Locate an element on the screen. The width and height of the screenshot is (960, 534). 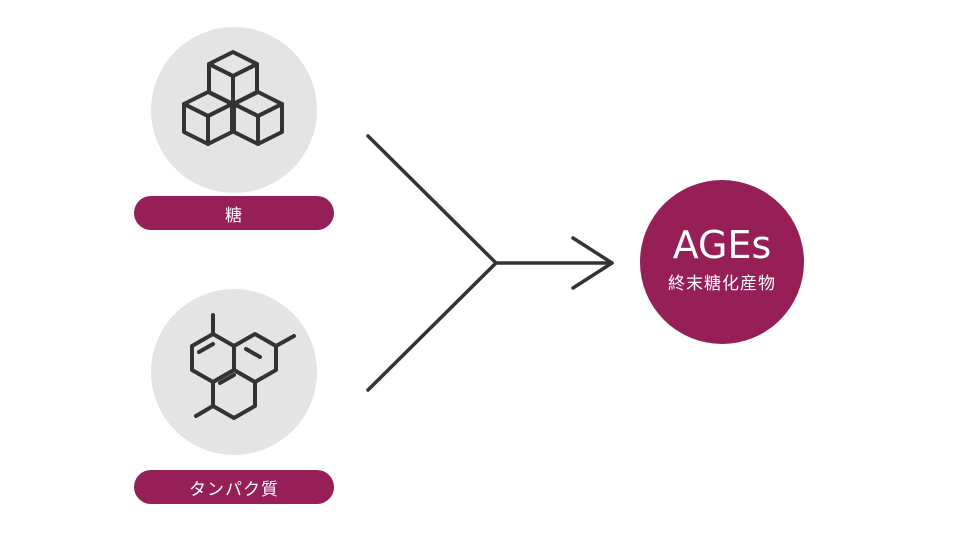
ages-result-circle: AGEs 終末糖化産物 is located at coordinates (722, 262).